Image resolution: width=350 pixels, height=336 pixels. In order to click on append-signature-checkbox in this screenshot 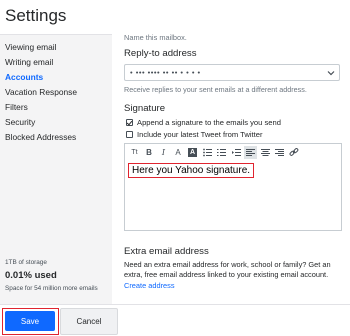, I will do `click(129, 122)`.